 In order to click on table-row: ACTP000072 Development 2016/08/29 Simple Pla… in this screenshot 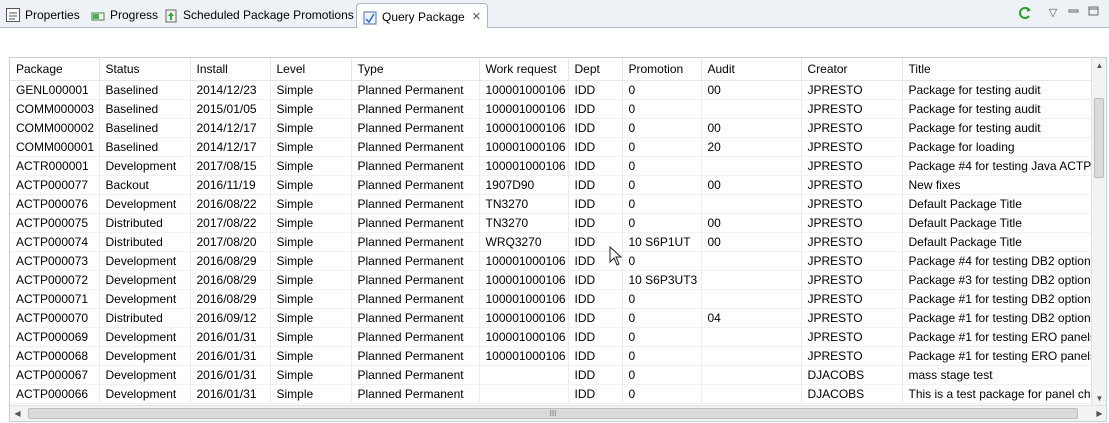, I will do `click(552, 280)`.